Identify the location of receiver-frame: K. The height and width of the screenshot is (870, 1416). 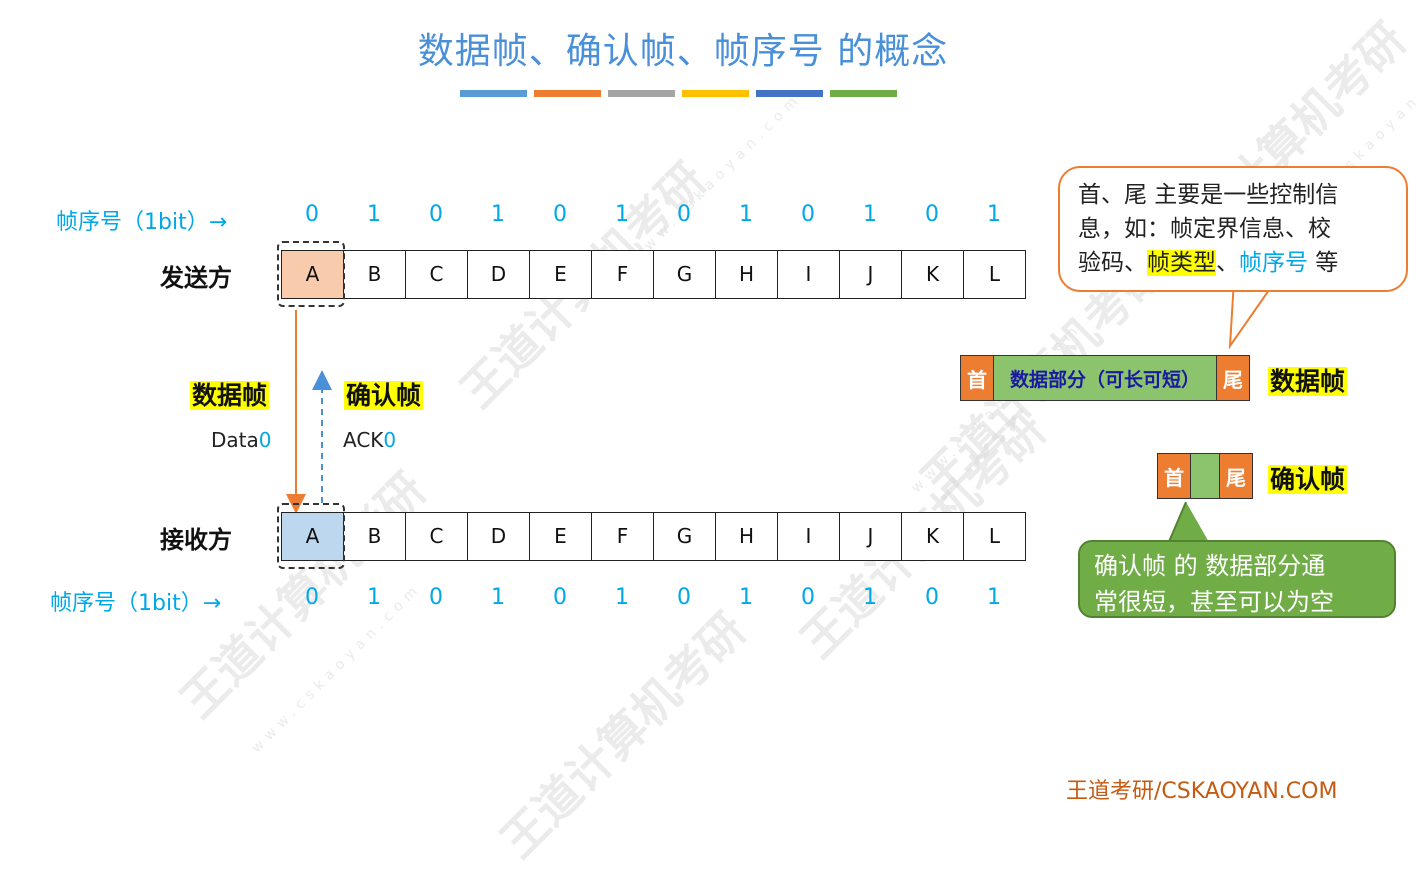
(932, 536).